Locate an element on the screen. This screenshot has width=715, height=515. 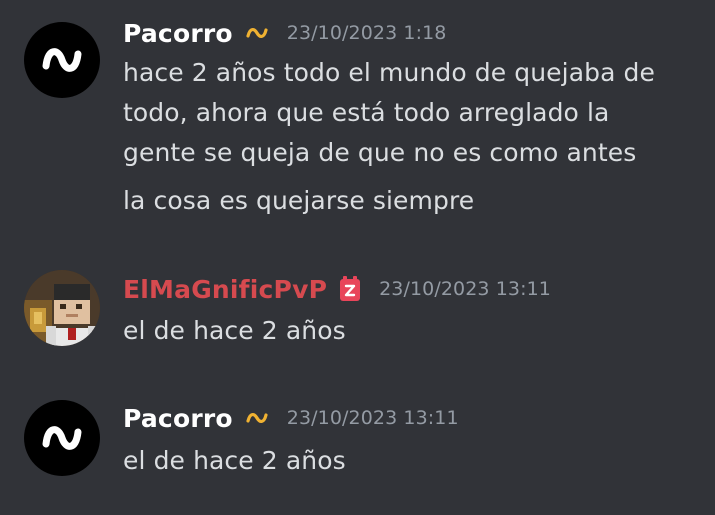
message-line: todo, ahora que está todo arreglado la is located at coordinates (366, 112).